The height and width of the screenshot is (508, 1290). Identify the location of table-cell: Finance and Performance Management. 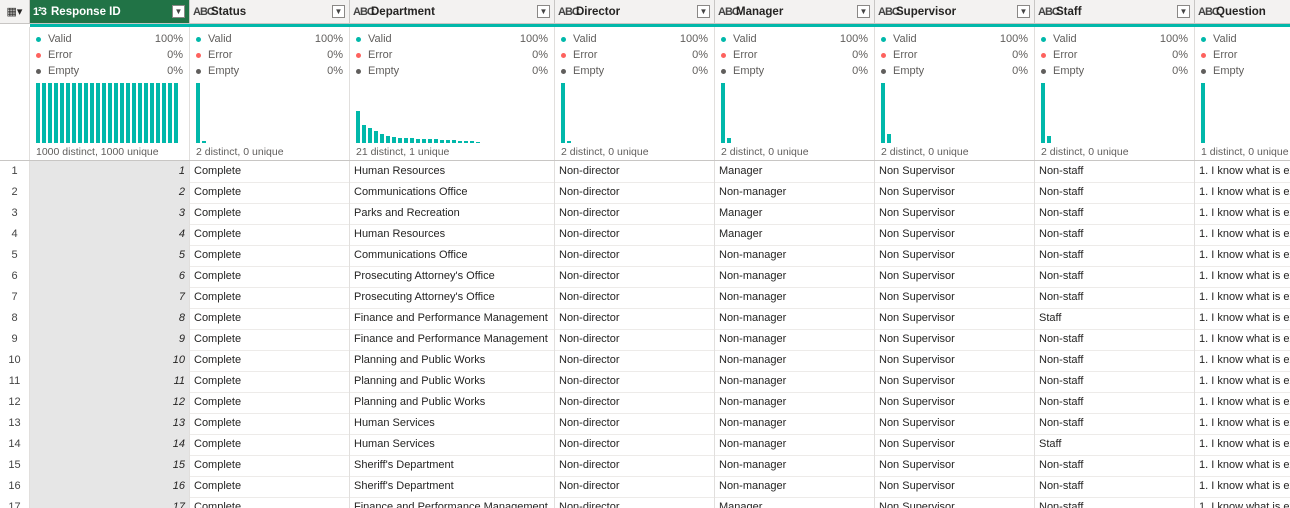
(452, 318).